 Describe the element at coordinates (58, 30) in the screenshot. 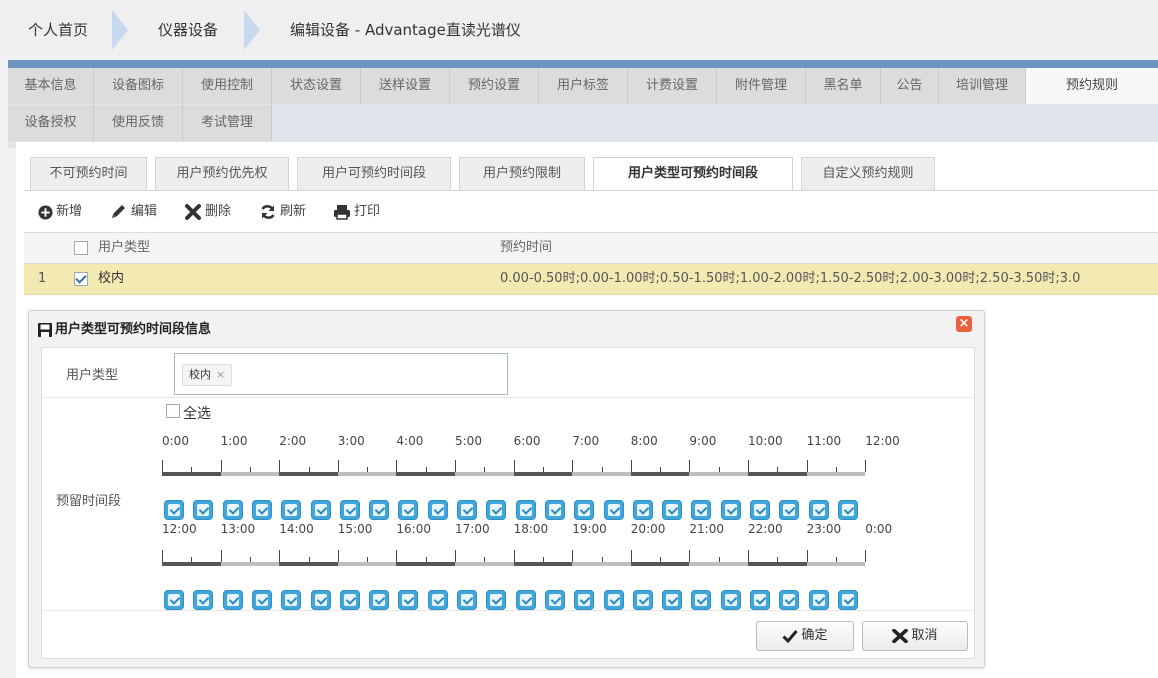

I see `breadcrumb-home: 个人首页` at that location.